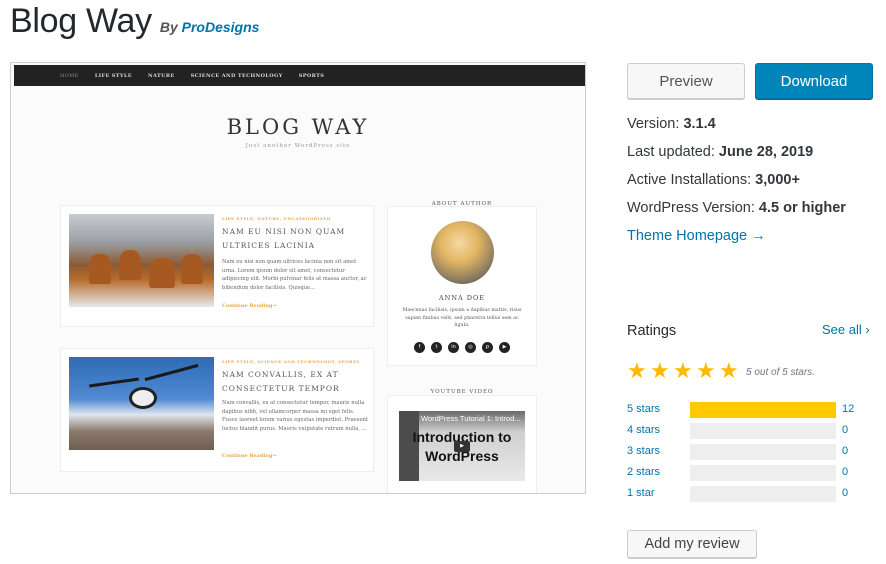  I want to click on rating-count: 12, so click(848, 409).